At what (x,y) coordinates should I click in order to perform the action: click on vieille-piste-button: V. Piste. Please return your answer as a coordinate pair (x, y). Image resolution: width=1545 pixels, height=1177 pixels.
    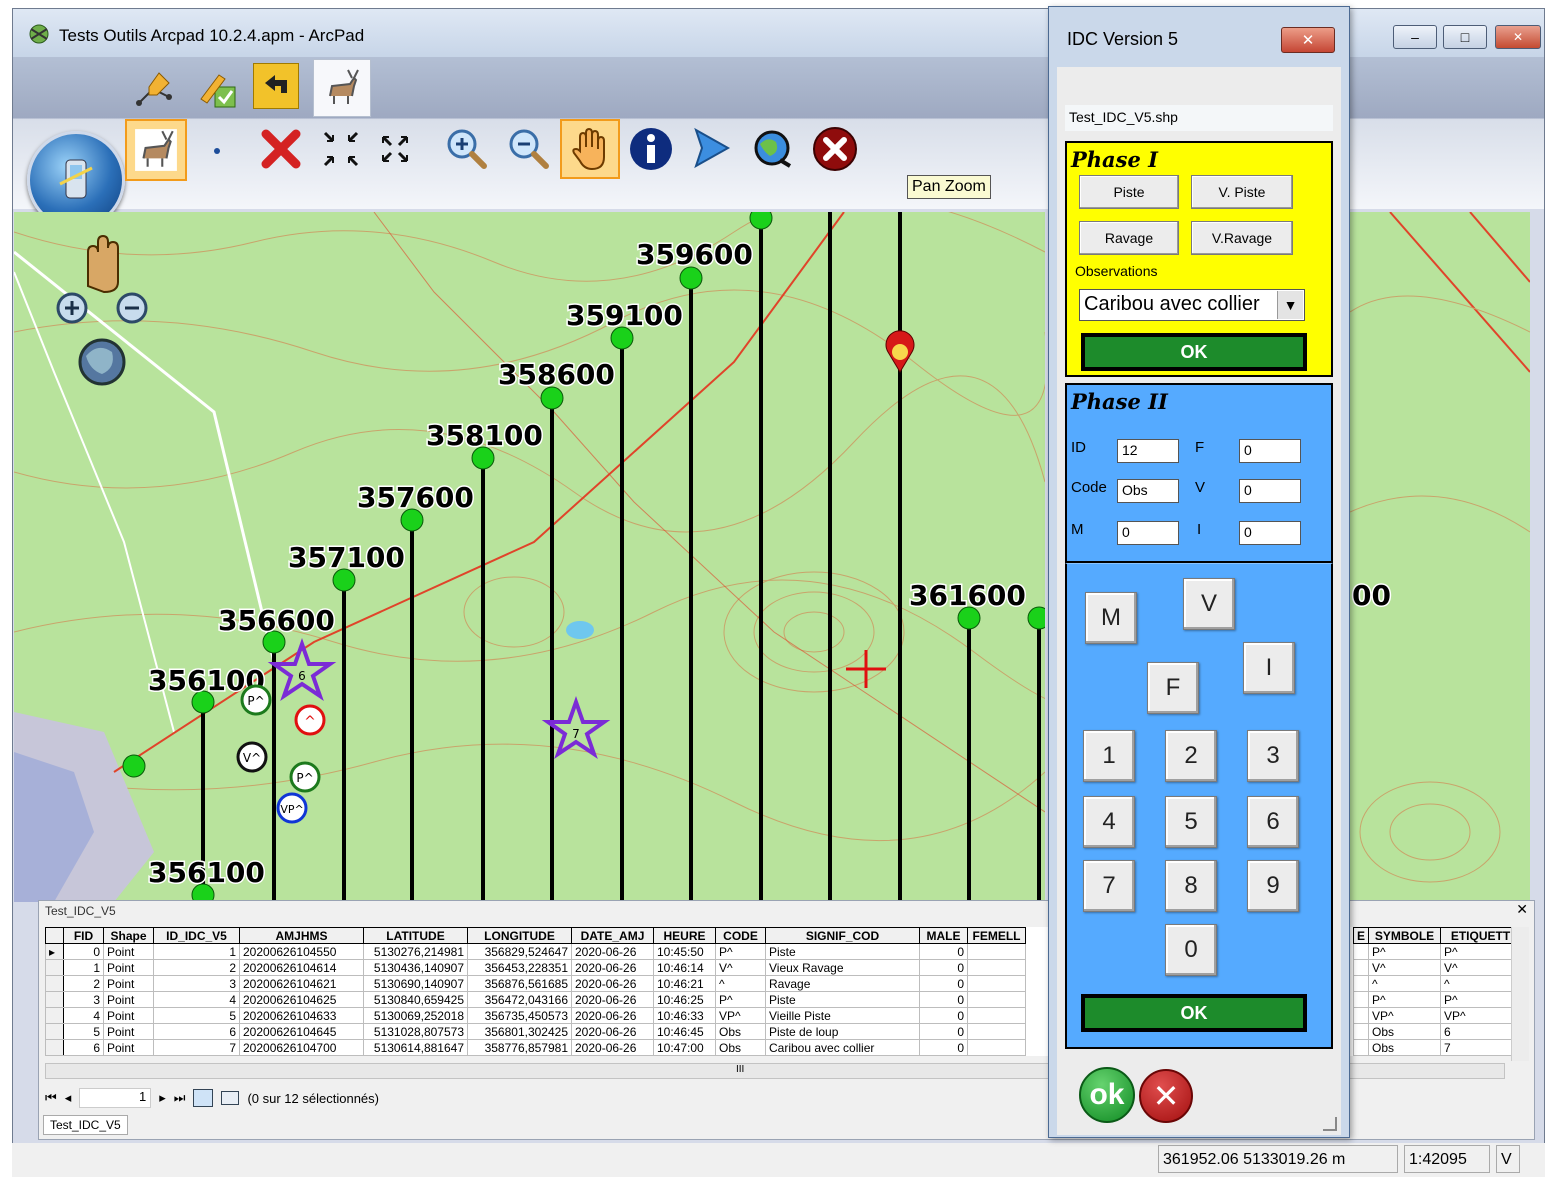
    Looking at the image, I should click on (1242, 192).